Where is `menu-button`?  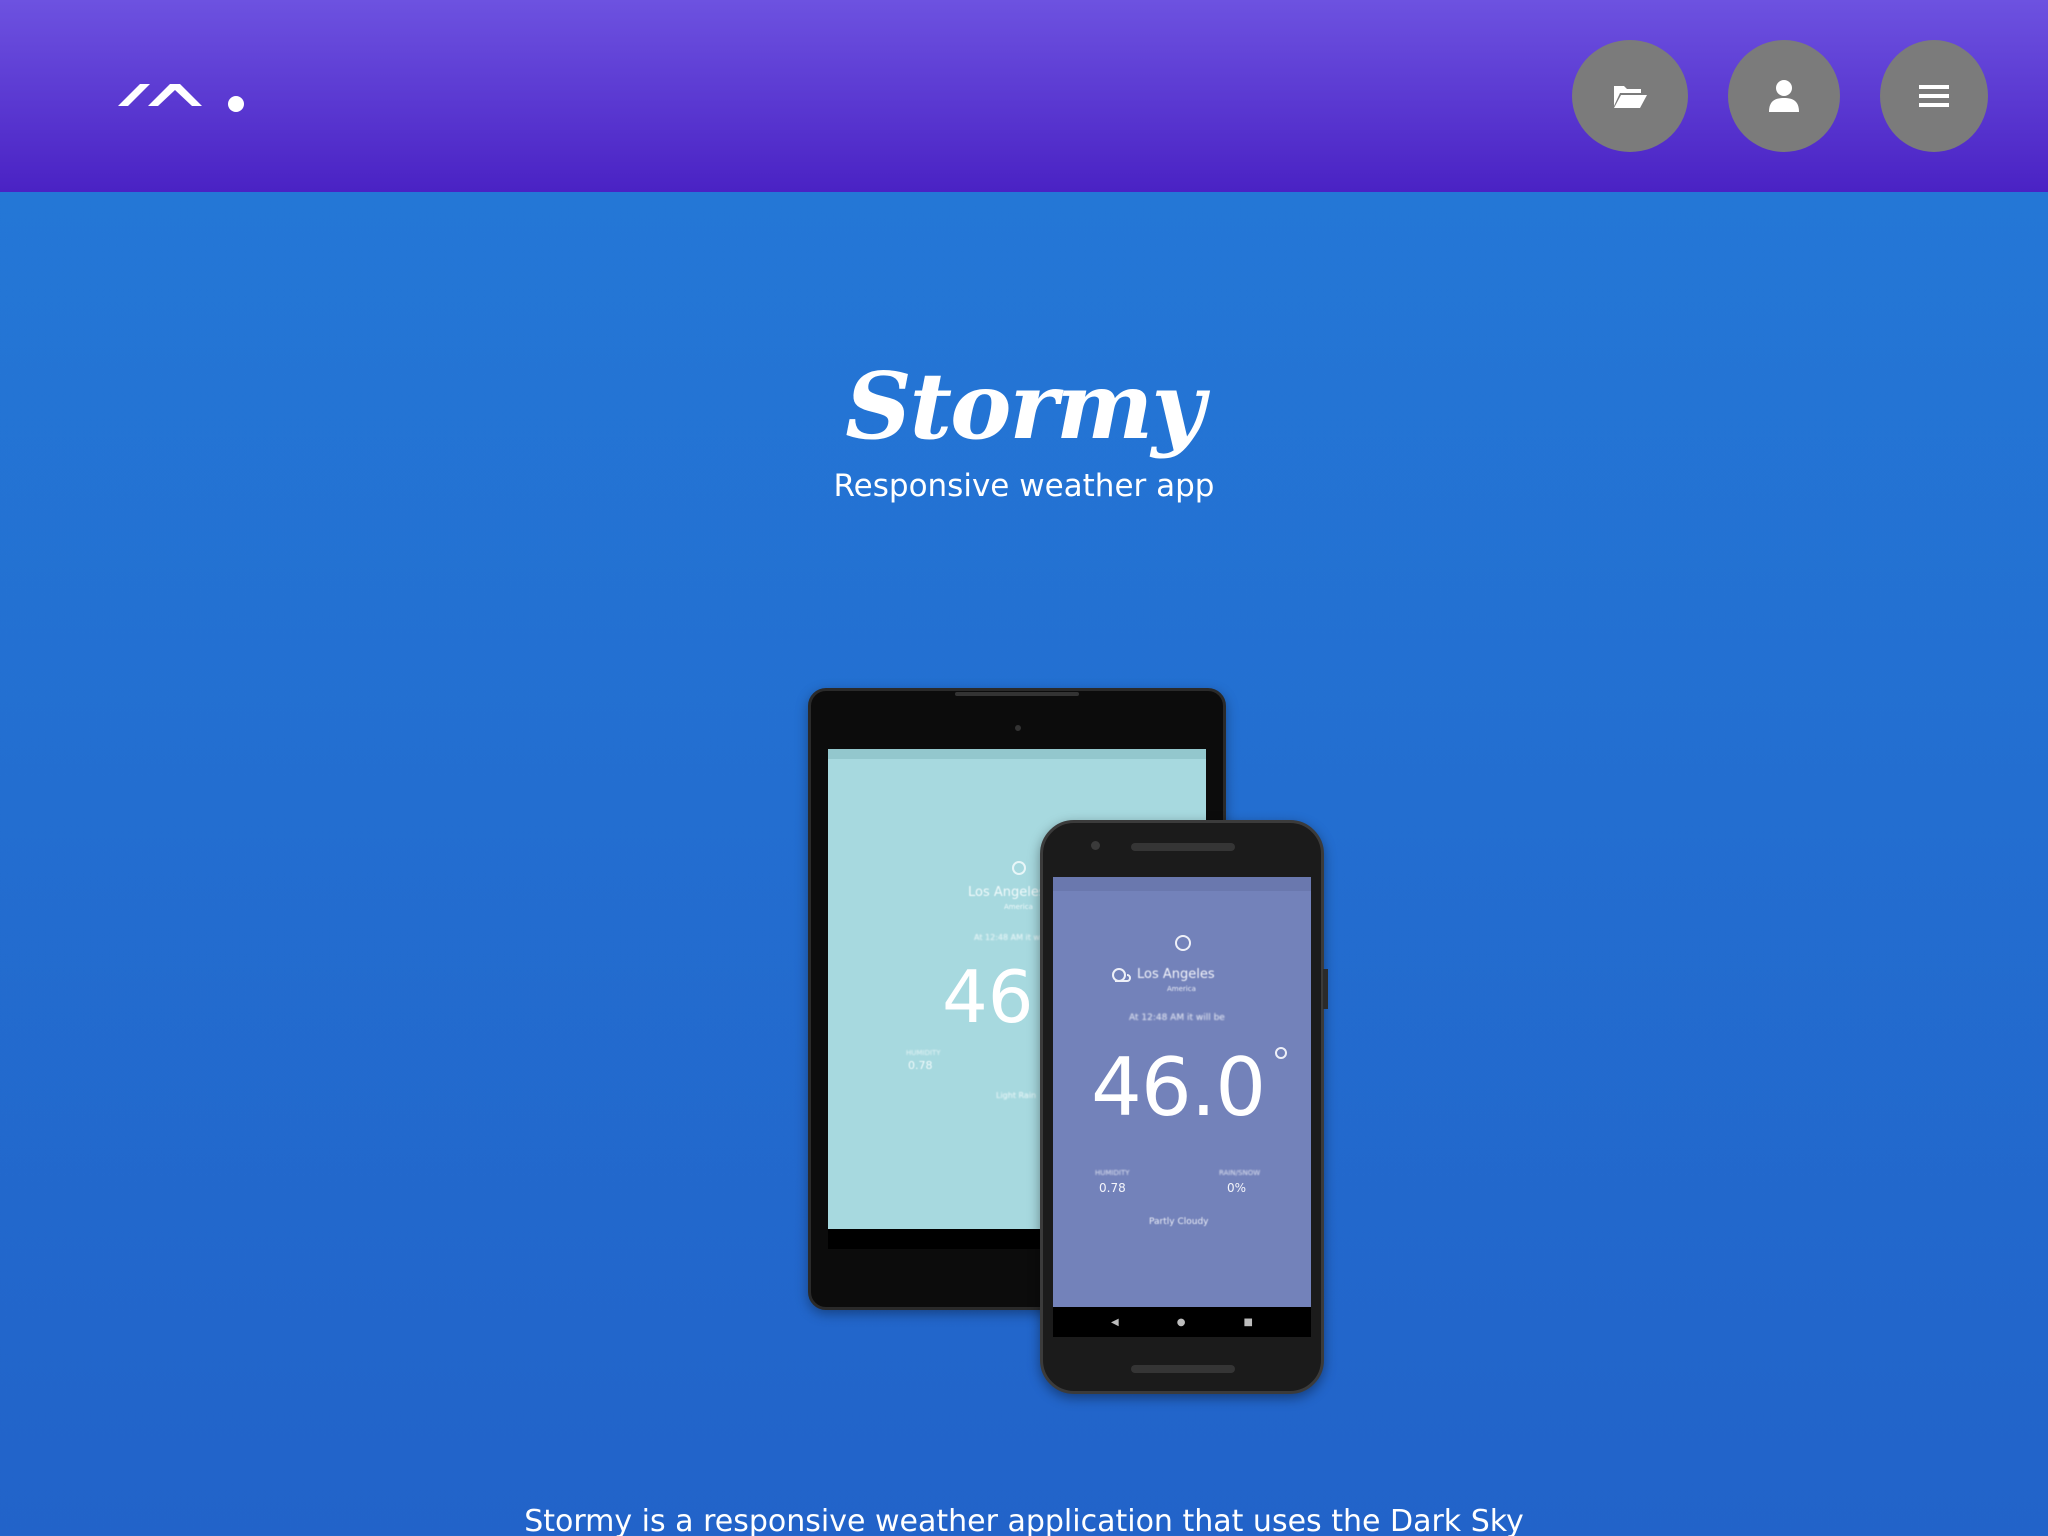
menu-button is located at coordinates (1934, 96).